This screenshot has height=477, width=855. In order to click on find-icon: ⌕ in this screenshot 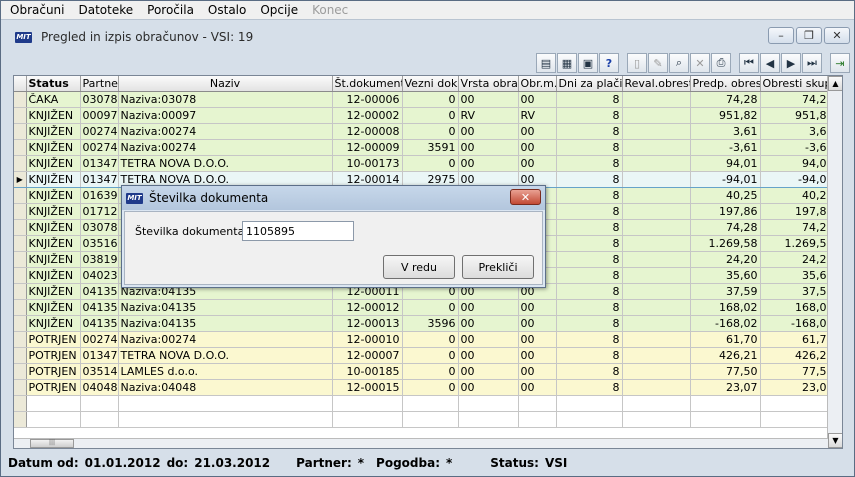, I will do `click(679, 63)`.